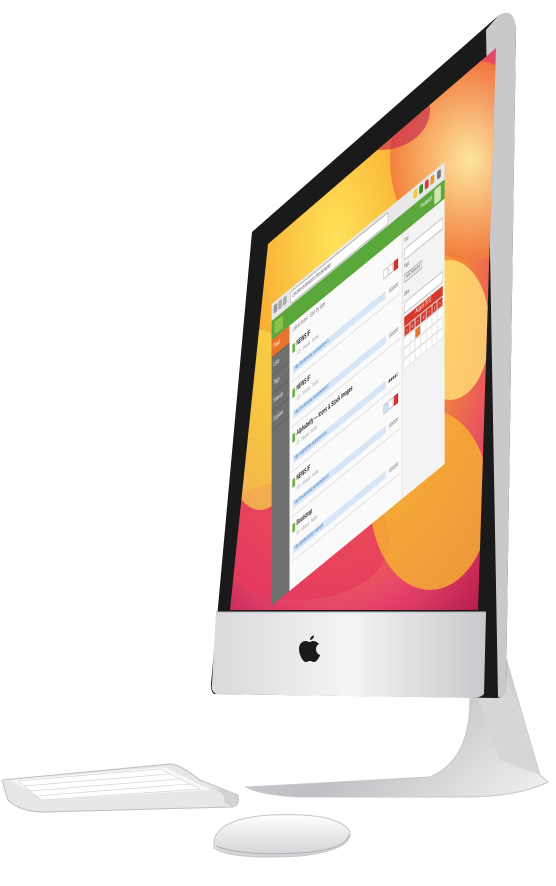  I want to click on keyboard, so click(120, 788).